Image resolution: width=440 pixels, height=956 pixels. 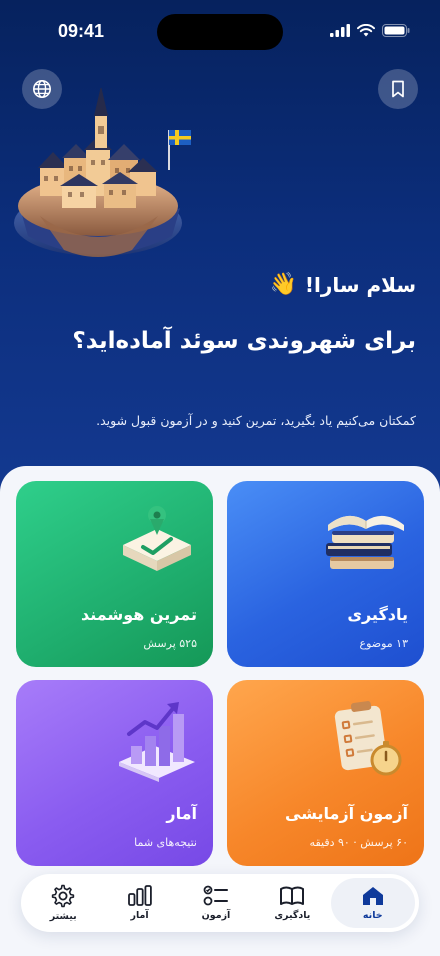 What do you see at coordinates (365, 542) in the screenshot?
I see `books-icon` at bounding box center [365, 542].